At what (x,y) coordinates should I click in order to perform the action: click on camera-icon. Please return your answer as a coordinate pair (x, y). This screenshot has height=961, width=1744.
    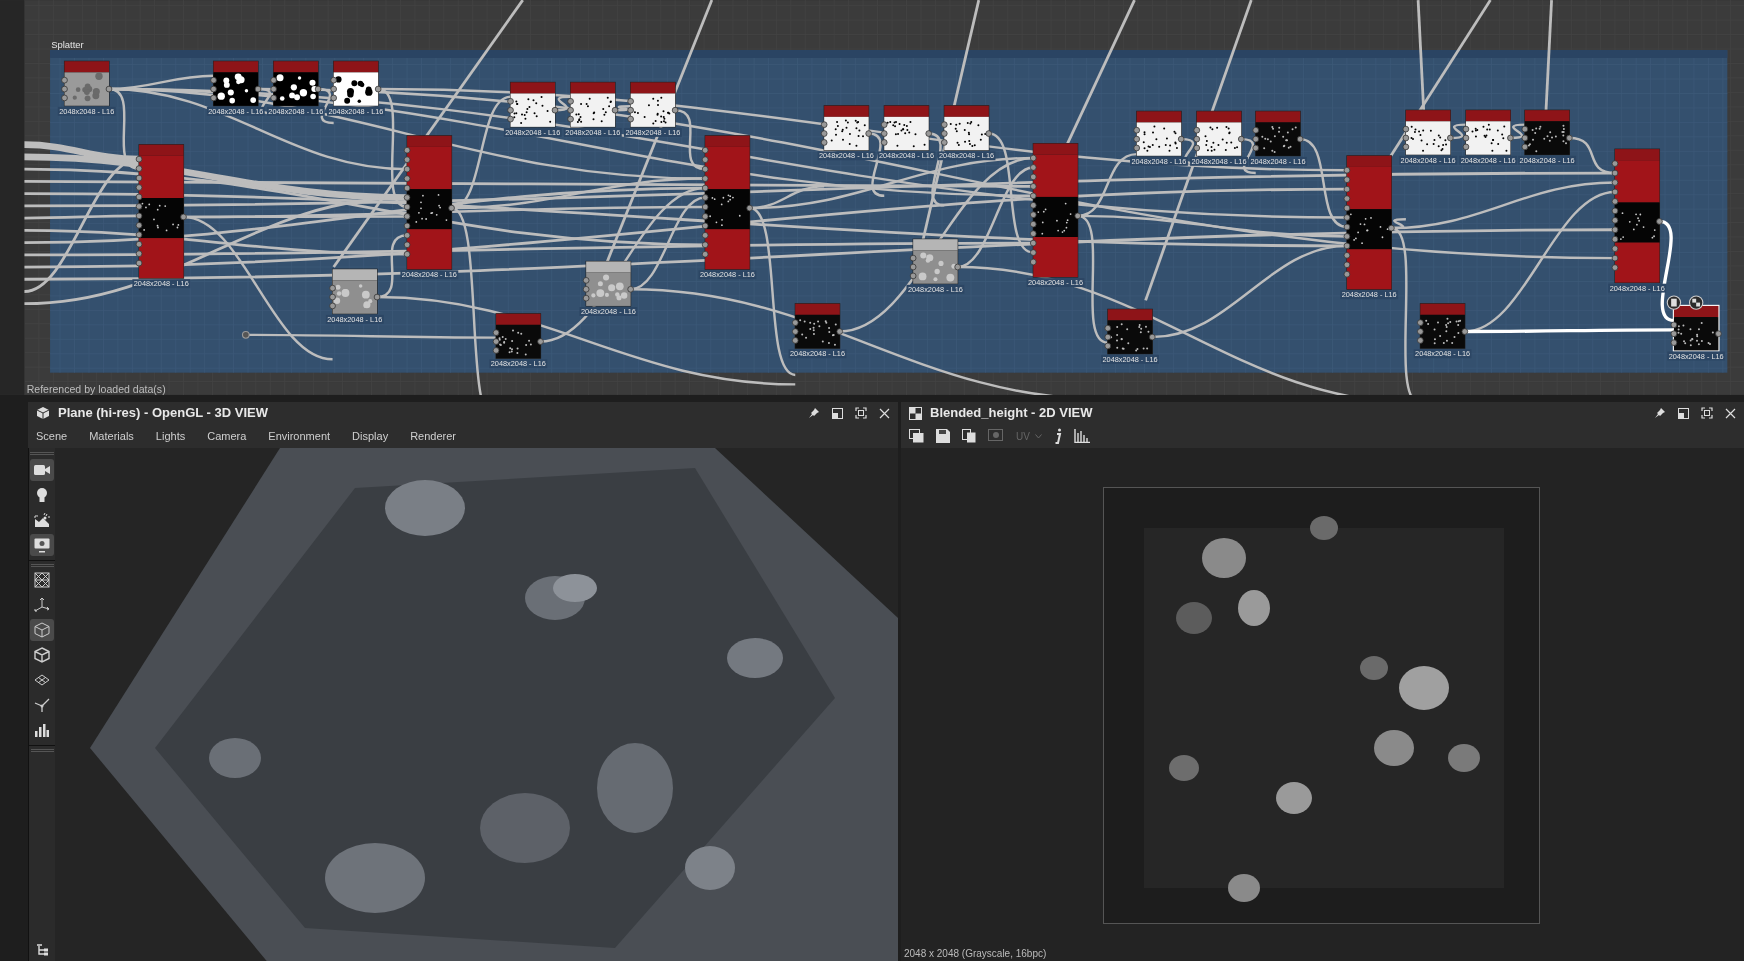
    Looking at the image, I should click on (42, 470).